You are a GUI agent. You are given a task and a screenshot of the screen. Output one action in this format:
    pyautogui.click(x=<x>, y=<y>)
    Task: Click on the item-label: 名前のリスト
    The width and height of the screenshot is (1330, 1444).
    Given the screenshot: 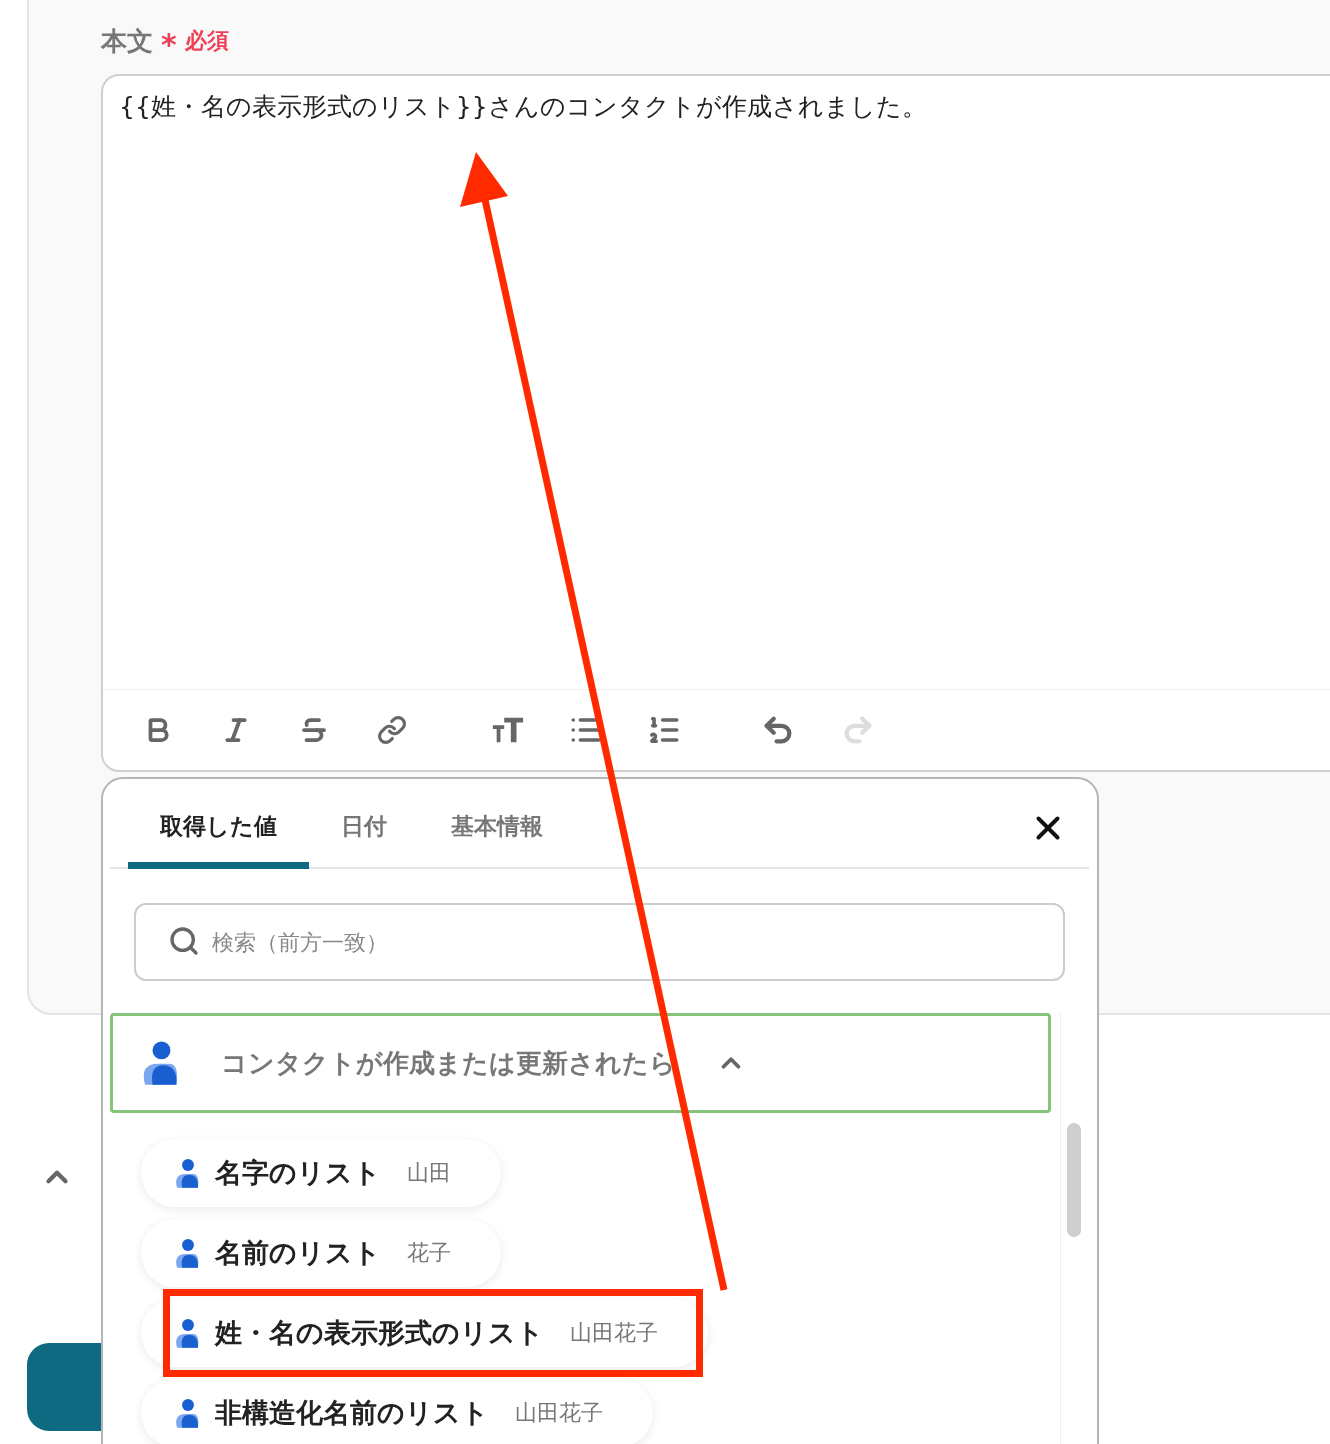 What is the action you would take?
    pyautogui.click(x=298, y=1253)
    